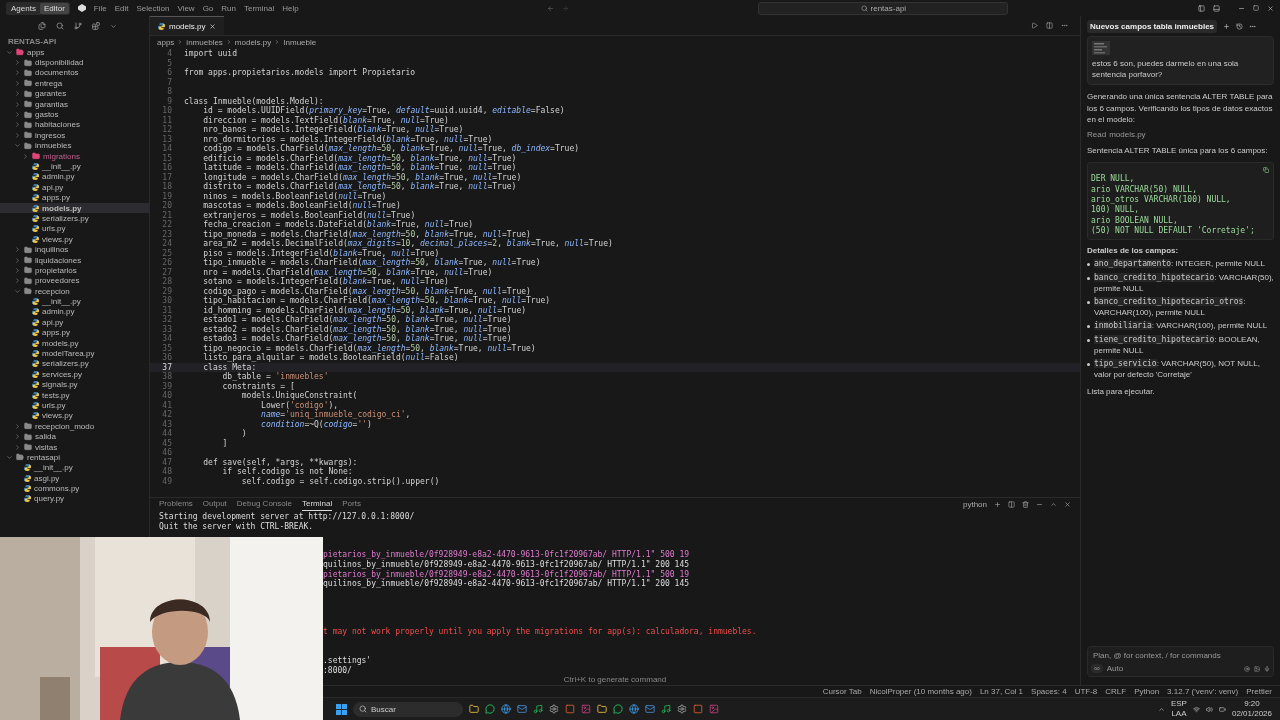  Describe the element at coordinates (54, 8) in the screenshot. I see `mode-tab: Editor` at that location.